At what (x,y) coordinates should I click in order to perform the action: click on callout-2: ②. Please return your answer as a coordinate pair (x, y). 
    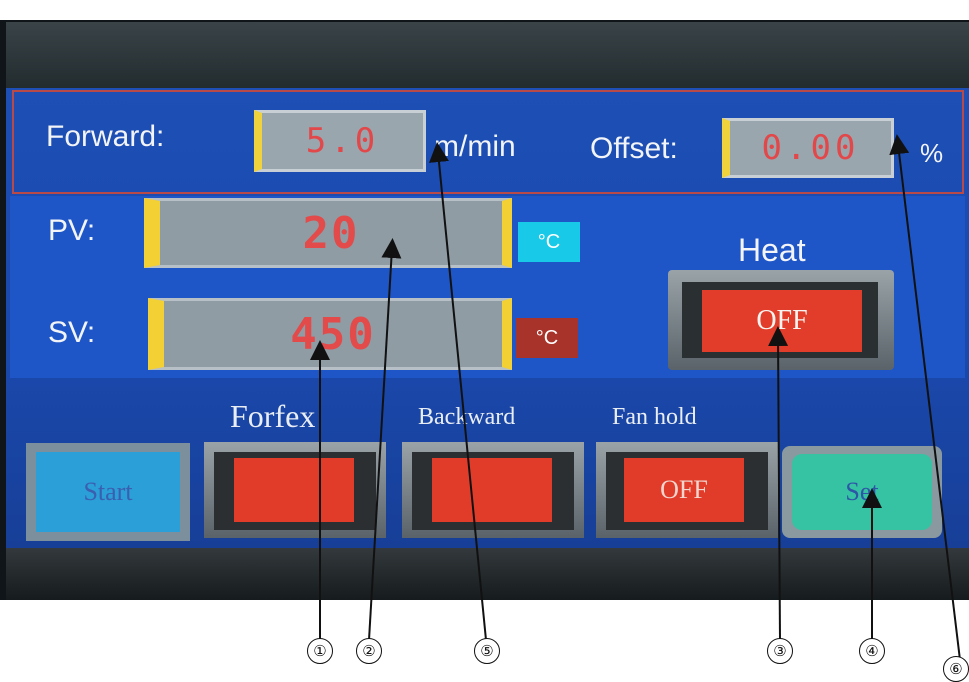
    Looking at the image, I should click on (369, 651).